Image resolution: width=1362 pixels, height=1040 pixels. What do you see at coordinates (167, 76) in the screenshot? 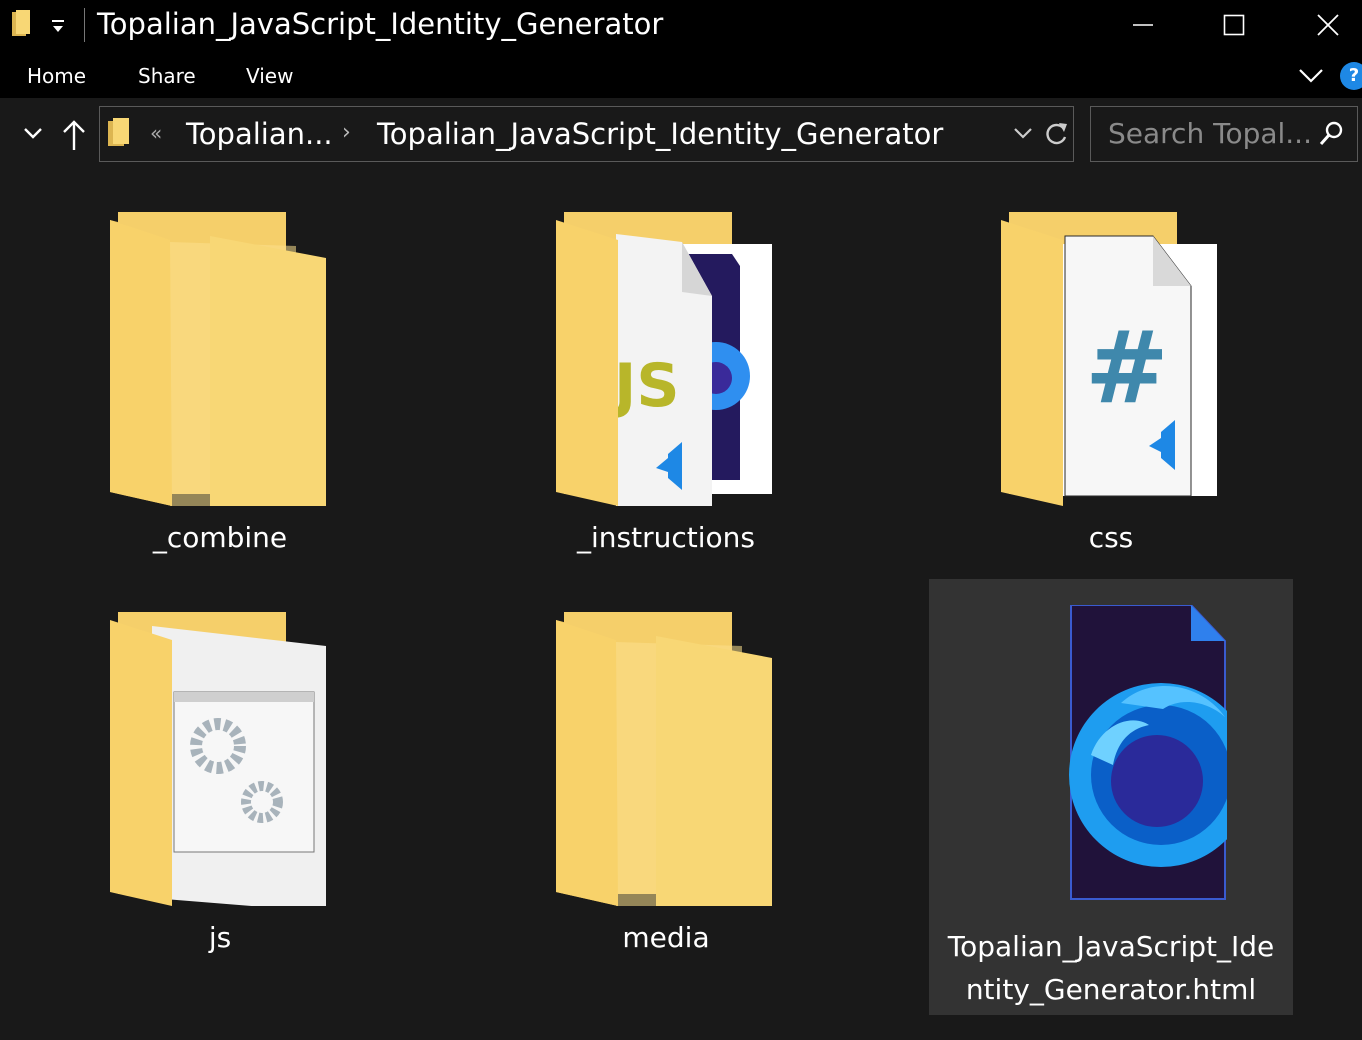
I see `tab-share: Share` at bounding box center [167, 76].